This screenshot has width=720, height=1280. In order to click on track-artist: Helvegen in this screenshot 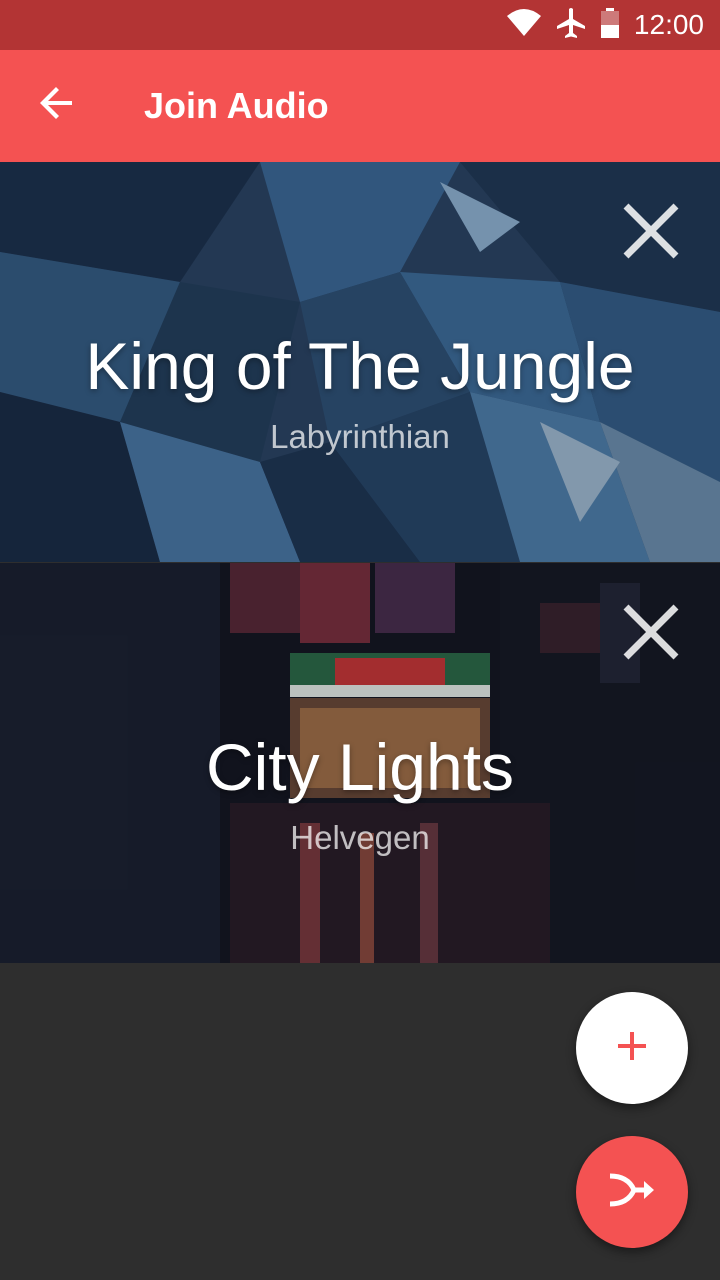, I will do `click(360, 837)`.